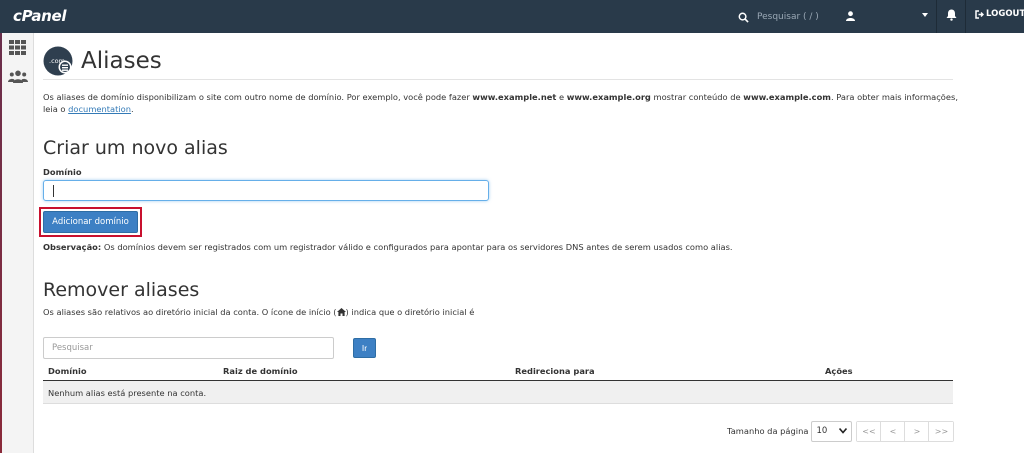  I want to click on logout-button: LOGOUT, so click(999, 14).